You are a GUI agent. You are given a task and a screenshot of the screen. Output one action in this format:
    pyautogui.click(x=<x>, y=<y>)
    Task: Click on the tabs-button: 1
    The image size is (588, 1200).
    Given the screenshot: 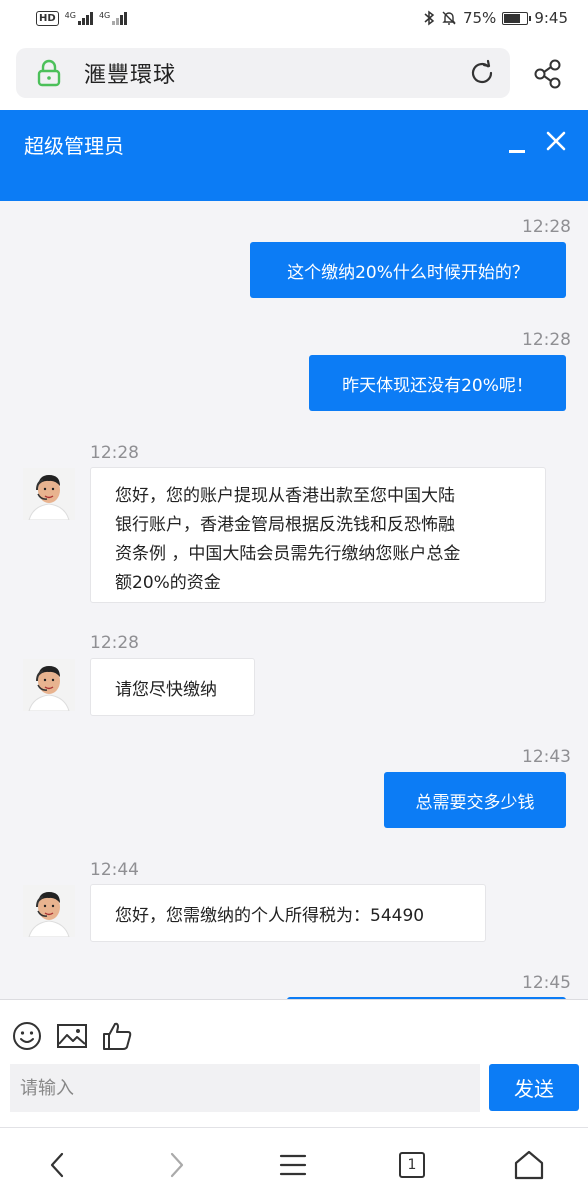 What is the action you would take?
    pyautogui.click(x=412, y=1165)
    